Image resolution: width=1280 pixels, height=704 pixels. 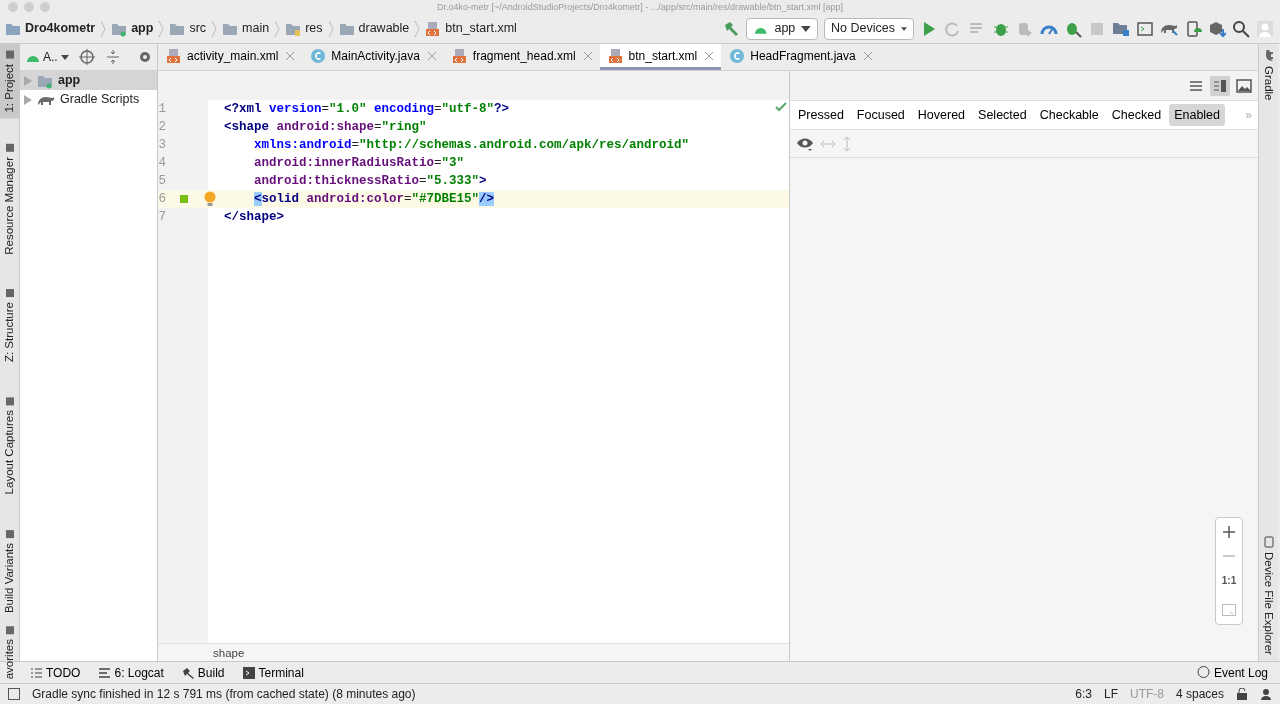 I want to click on editor-tab: MainActivity.java, so click(x=373, y=57).